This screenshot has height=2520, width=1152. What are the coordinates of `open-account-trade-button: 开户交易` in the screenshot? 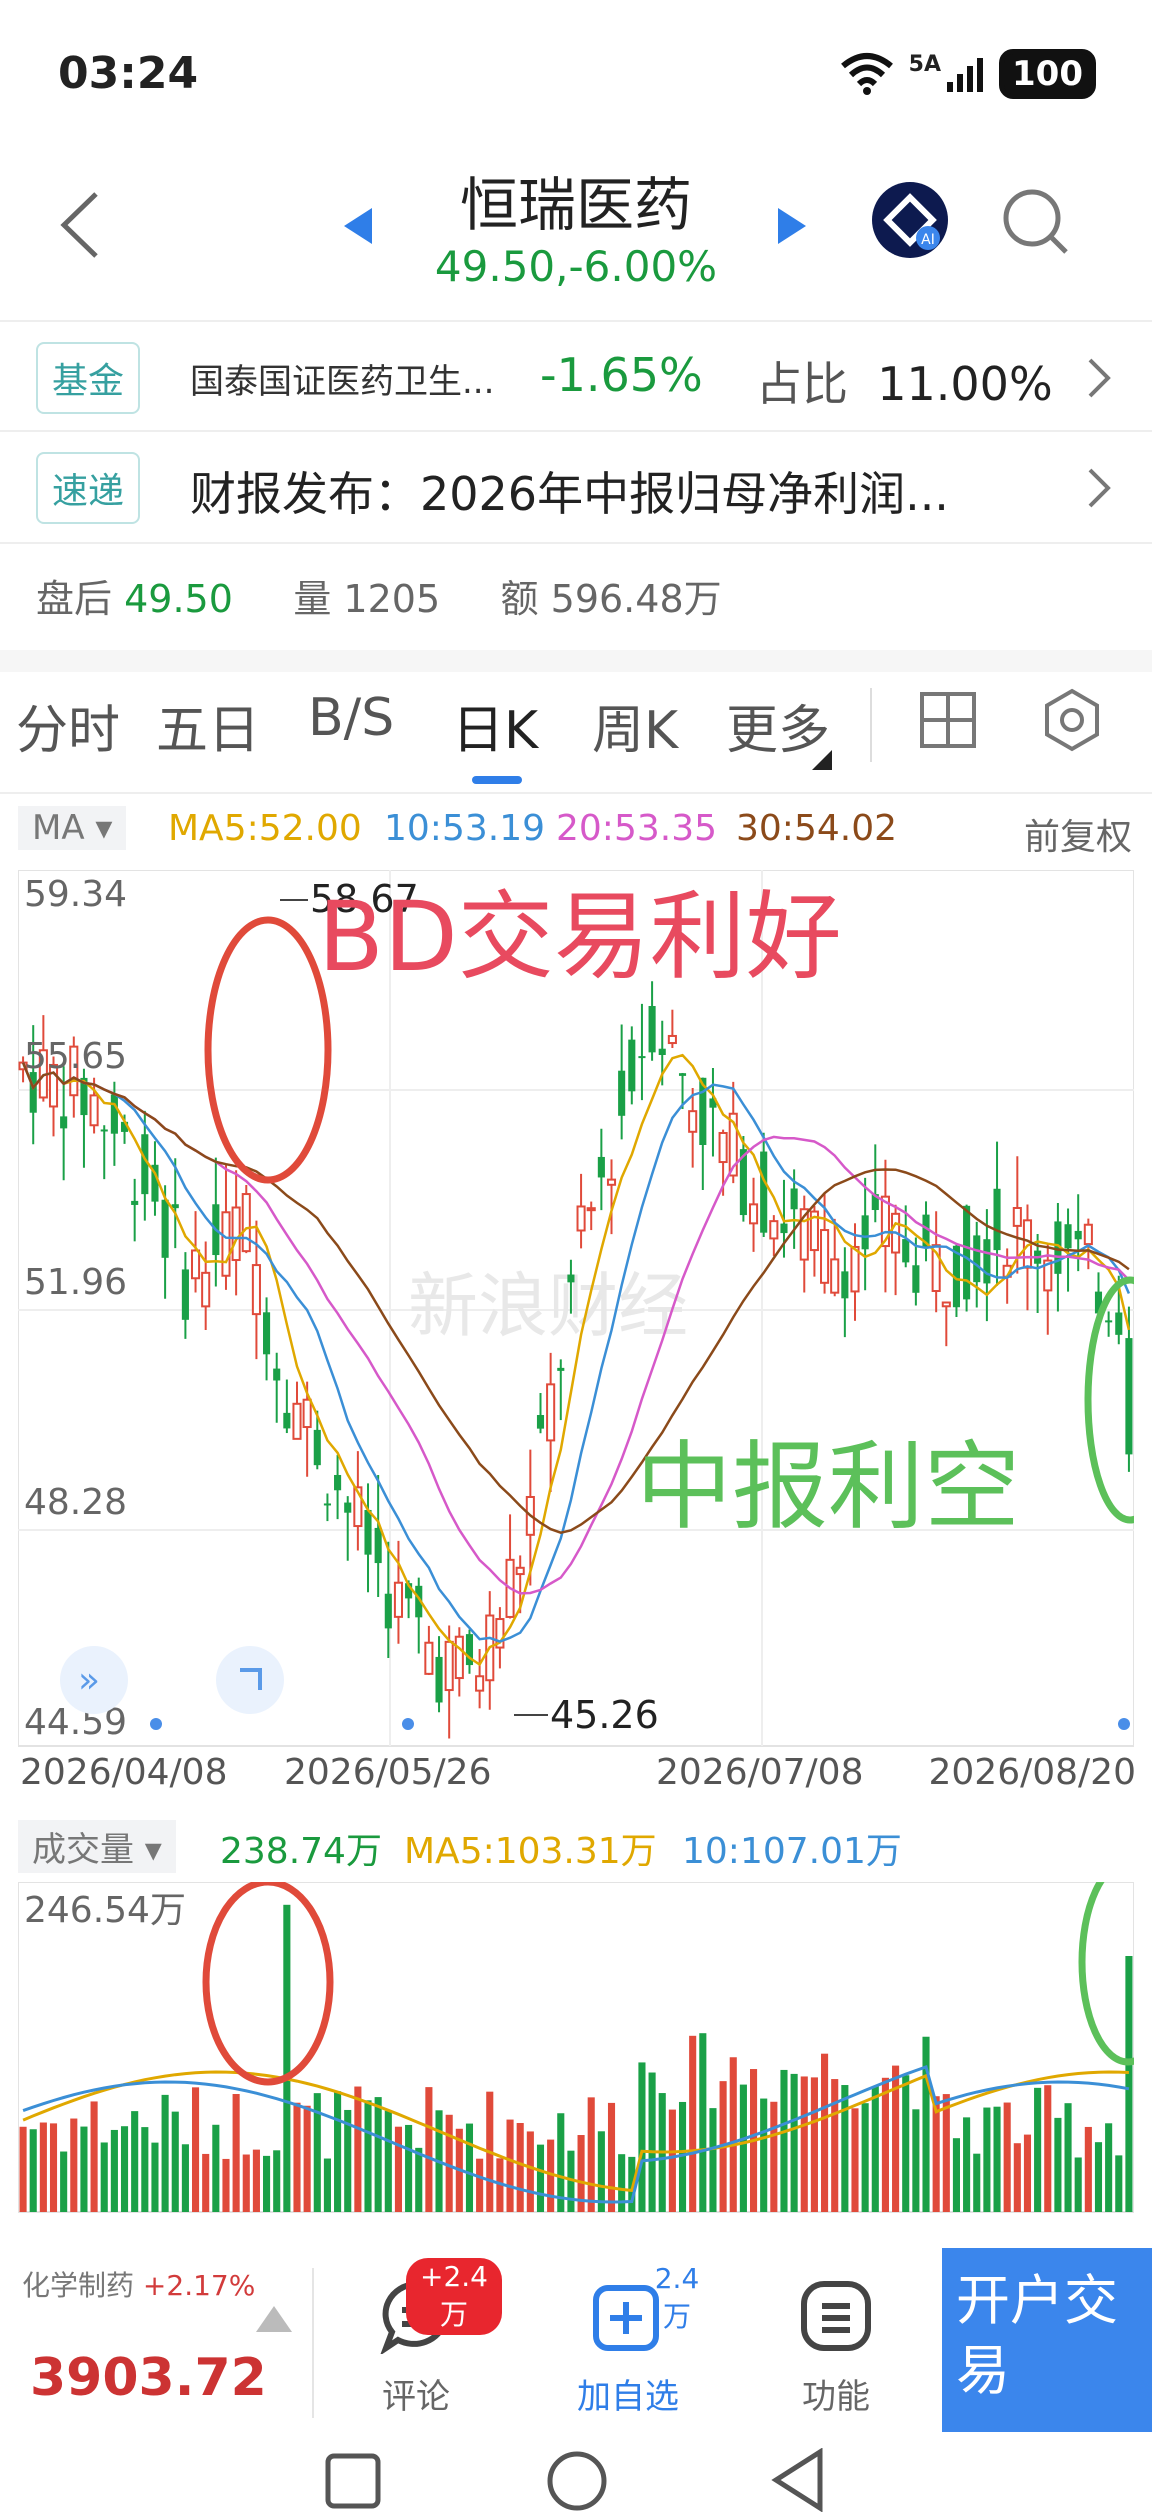 It's located at (1047, 2340).